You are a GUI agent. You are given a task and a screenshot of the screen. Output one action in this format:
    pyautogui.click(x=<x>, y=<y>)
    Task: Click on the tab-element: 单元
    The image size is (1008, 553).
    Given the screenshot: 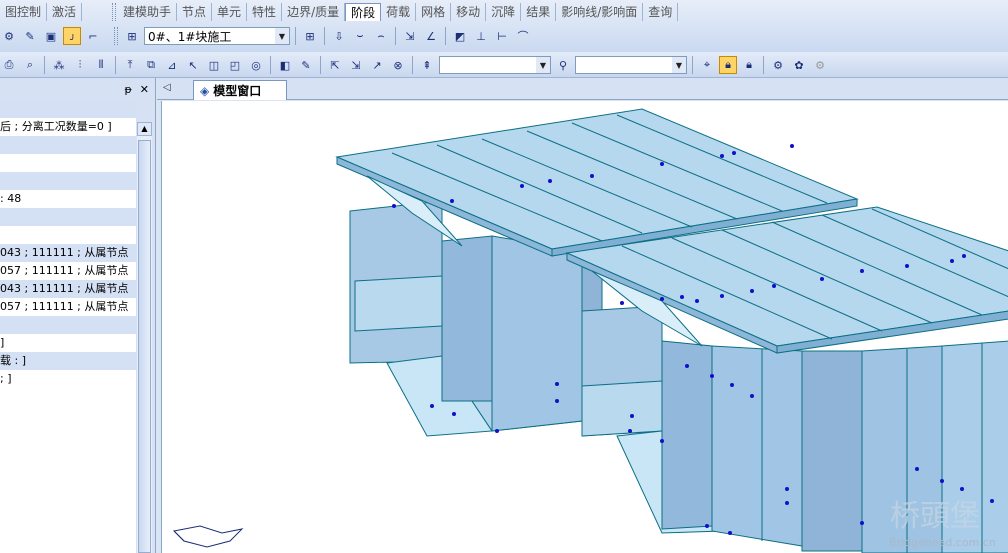 What is the action you would take?
    pyautogui.click(x=230, y=12)
    